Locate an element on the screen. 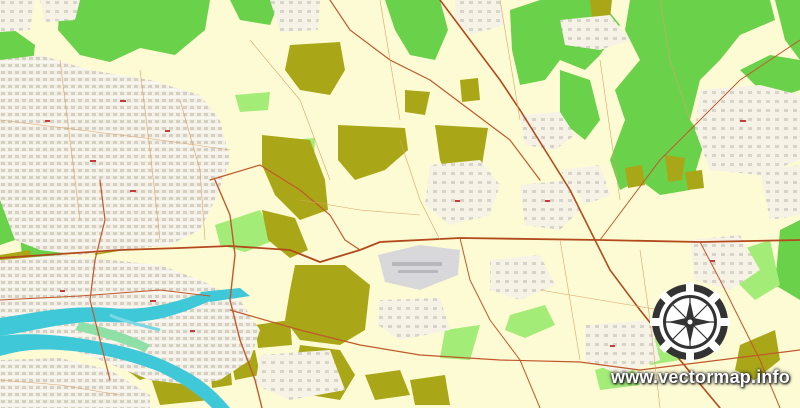 The image size is (800, 408). watermark-text: www.vectormap.info is located at coordinates (700, 377).